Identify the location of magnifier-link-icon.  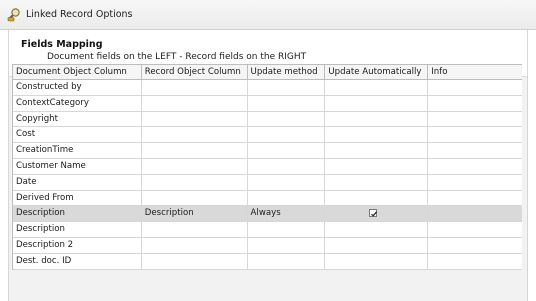
(13, 15).